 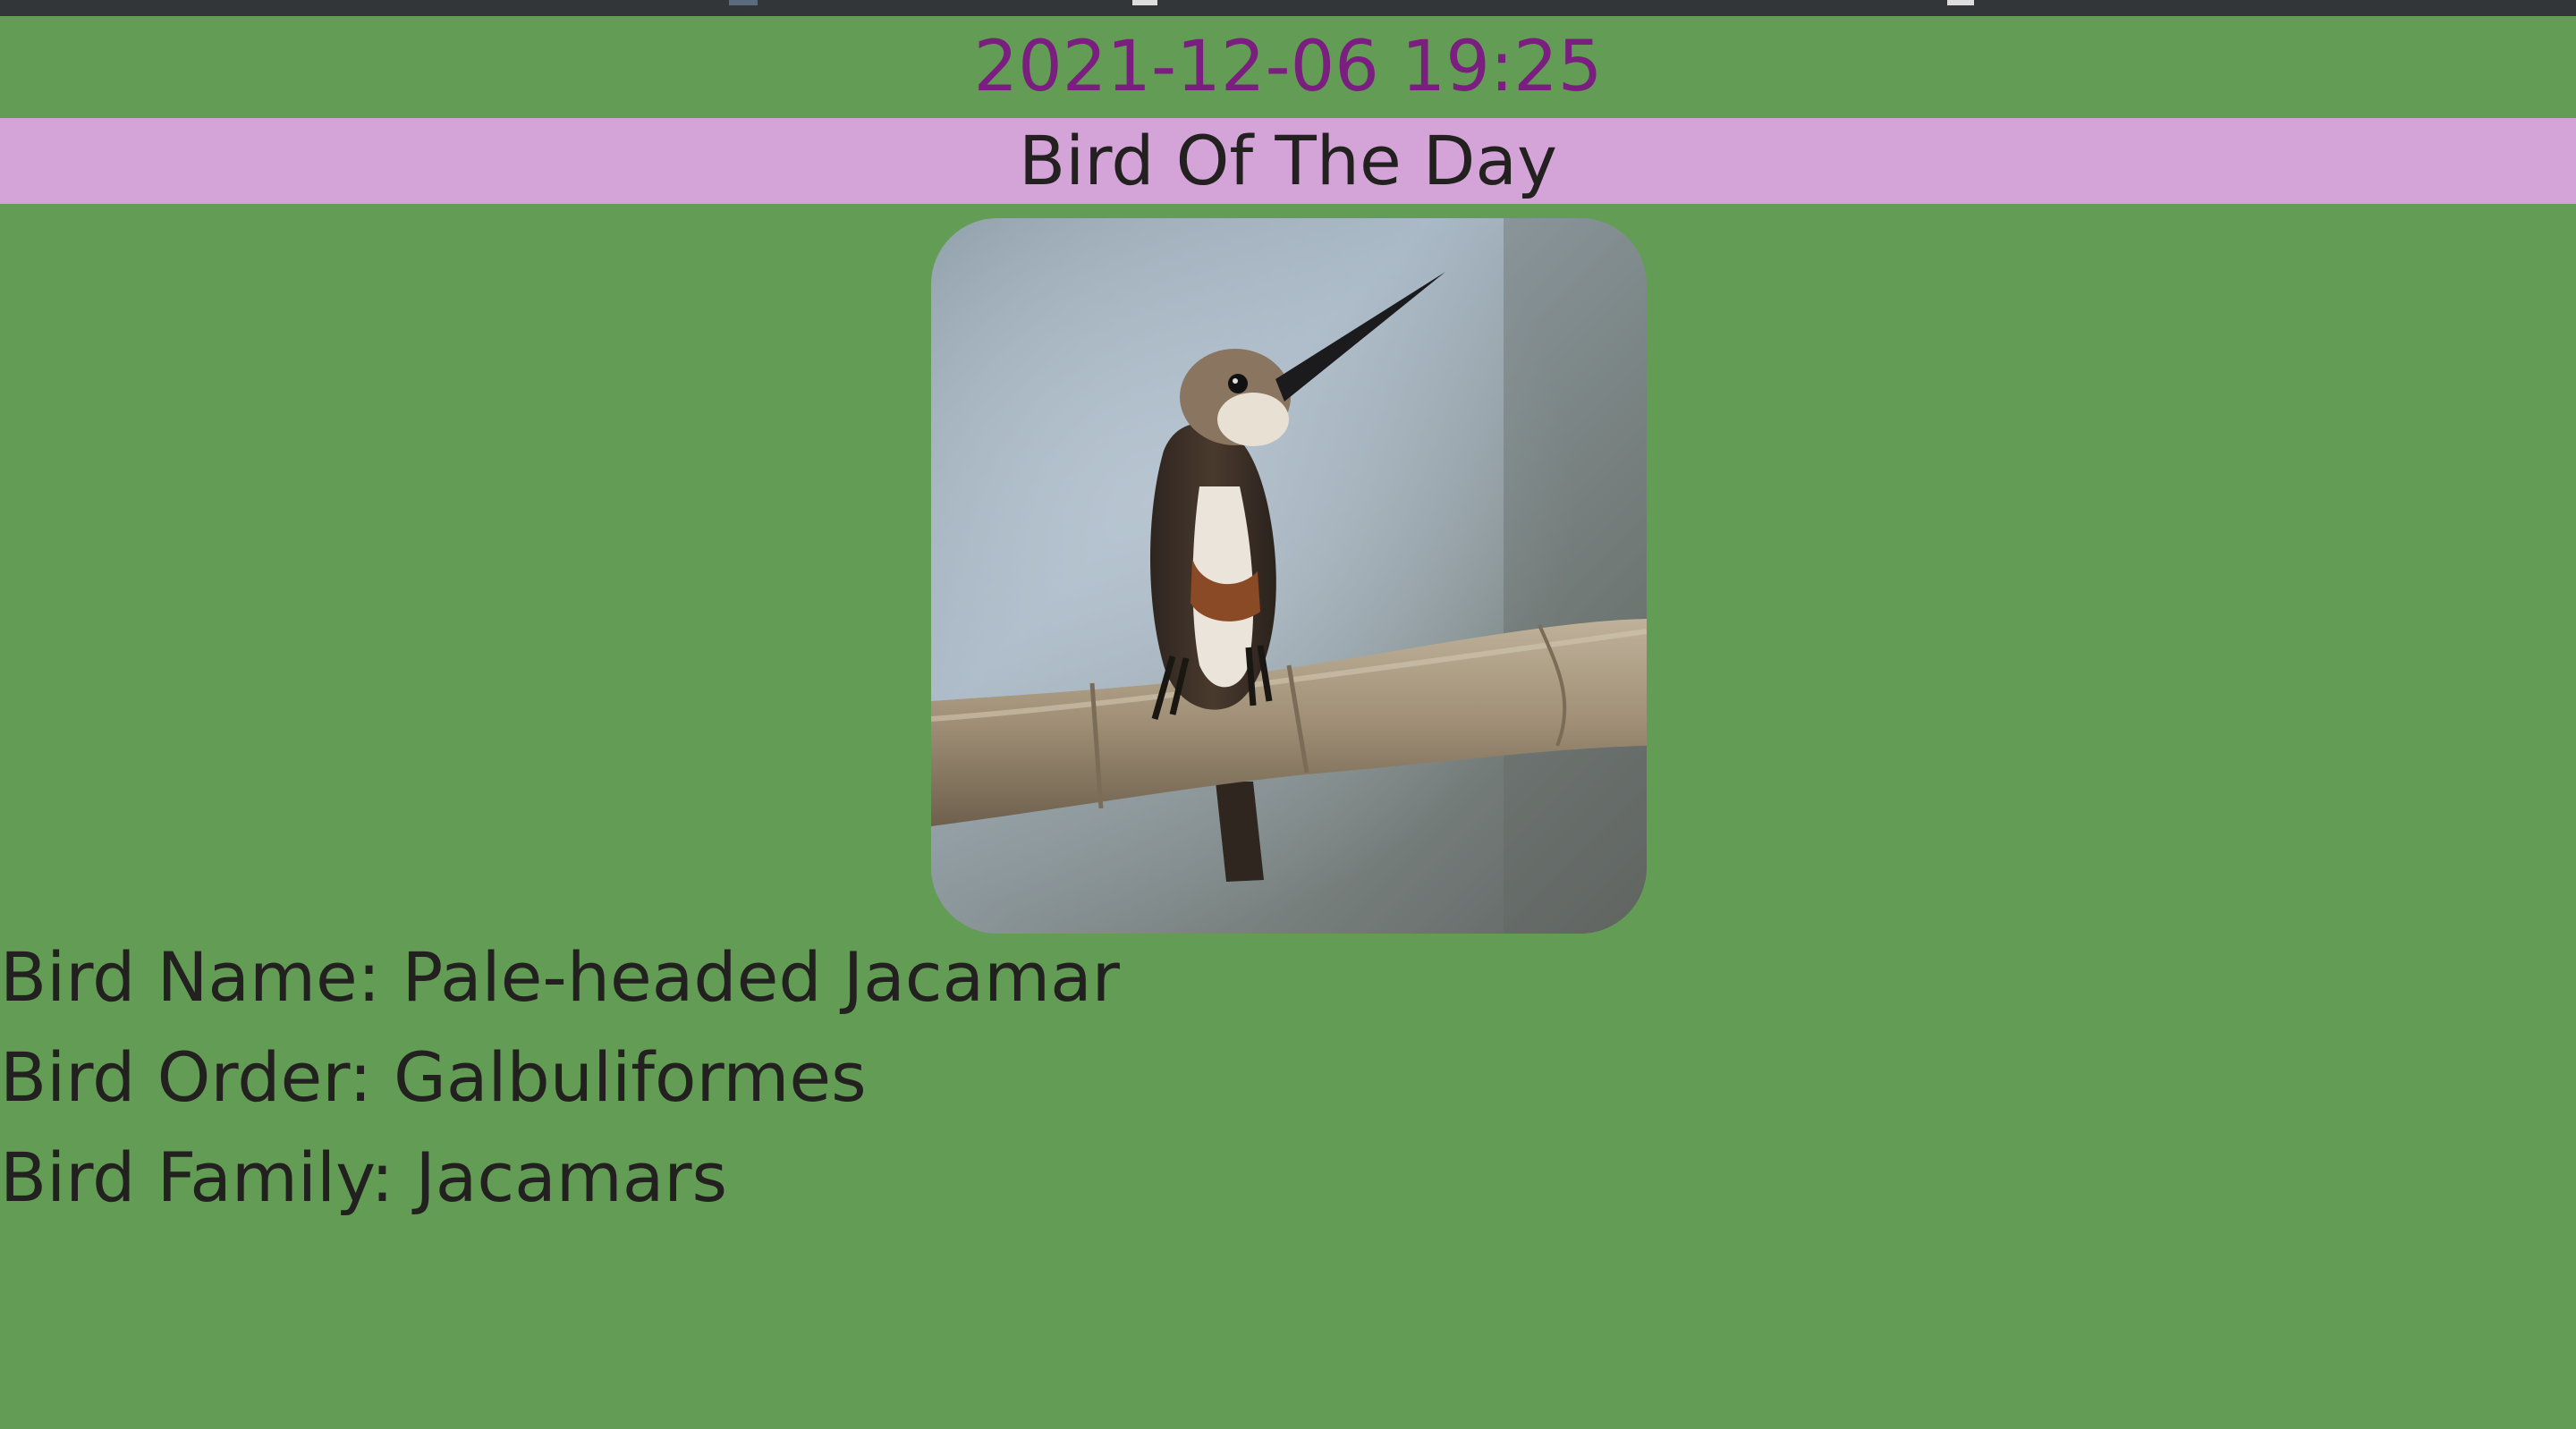 I want to click on bird-photo, so click(x=1289, y=576).